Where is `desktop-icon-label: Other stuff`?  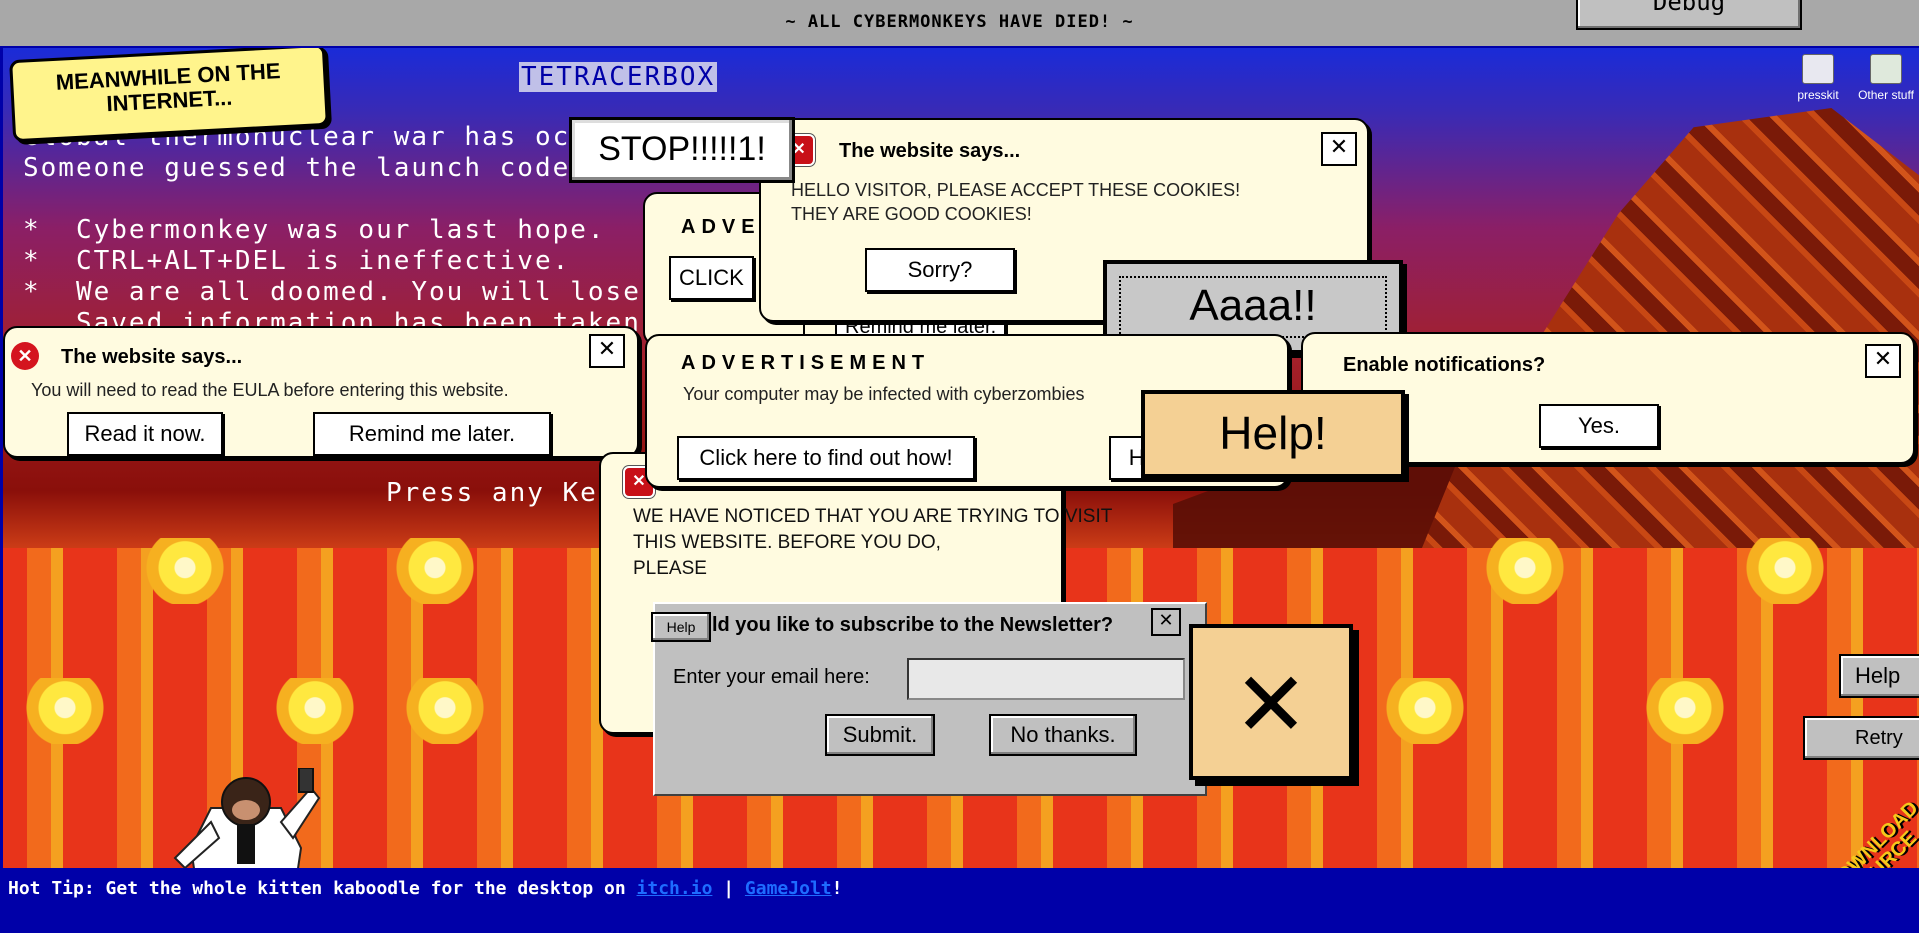
desktop-icon-label: Other stuff is located at coordinates (1886, 95).